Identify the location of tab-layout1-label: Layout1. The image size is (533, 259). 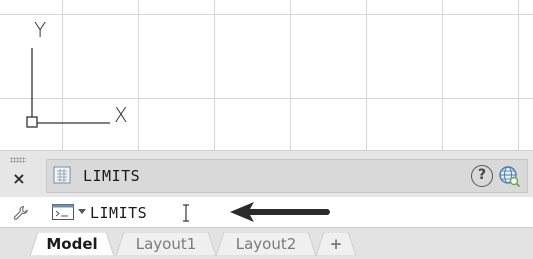
(166, 244).